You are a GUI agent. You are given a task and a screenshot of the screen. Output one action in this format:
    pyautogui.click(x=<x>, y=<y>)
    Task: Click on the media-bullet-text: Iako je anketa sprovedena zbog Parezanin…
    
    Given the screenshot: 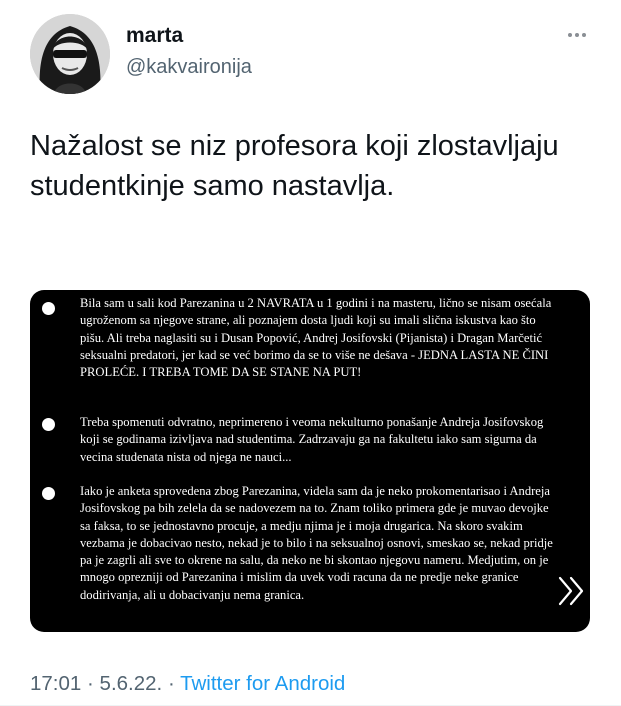 What is the action you would take?
    pyautogui.click(x=316, y=543)
    